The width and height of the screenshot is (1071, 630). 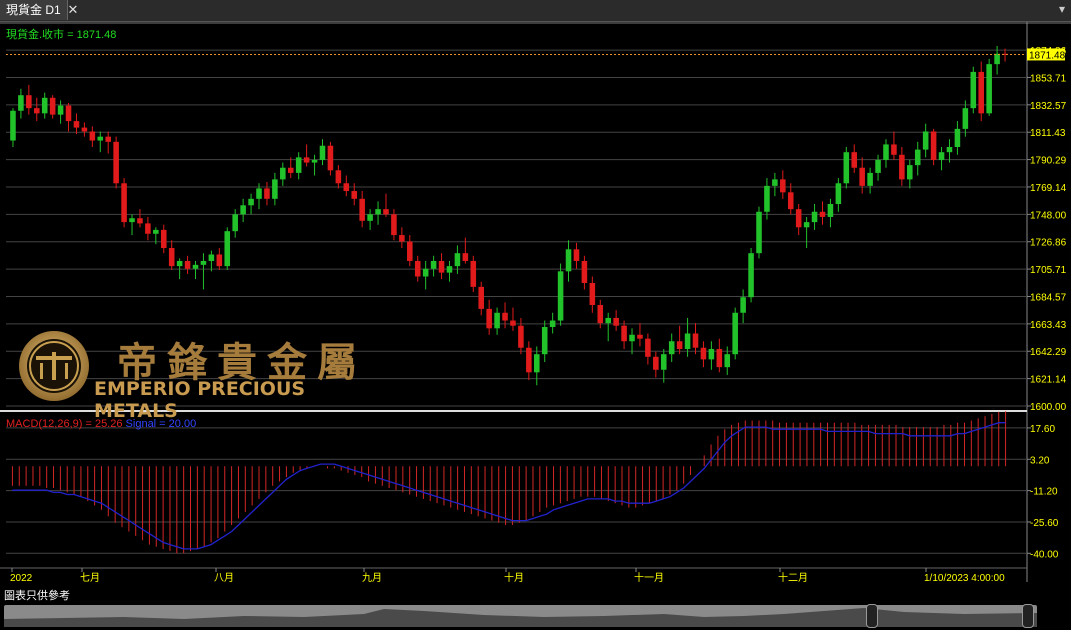 I want to click on scrollbar-track, so click(x=520, y=616).